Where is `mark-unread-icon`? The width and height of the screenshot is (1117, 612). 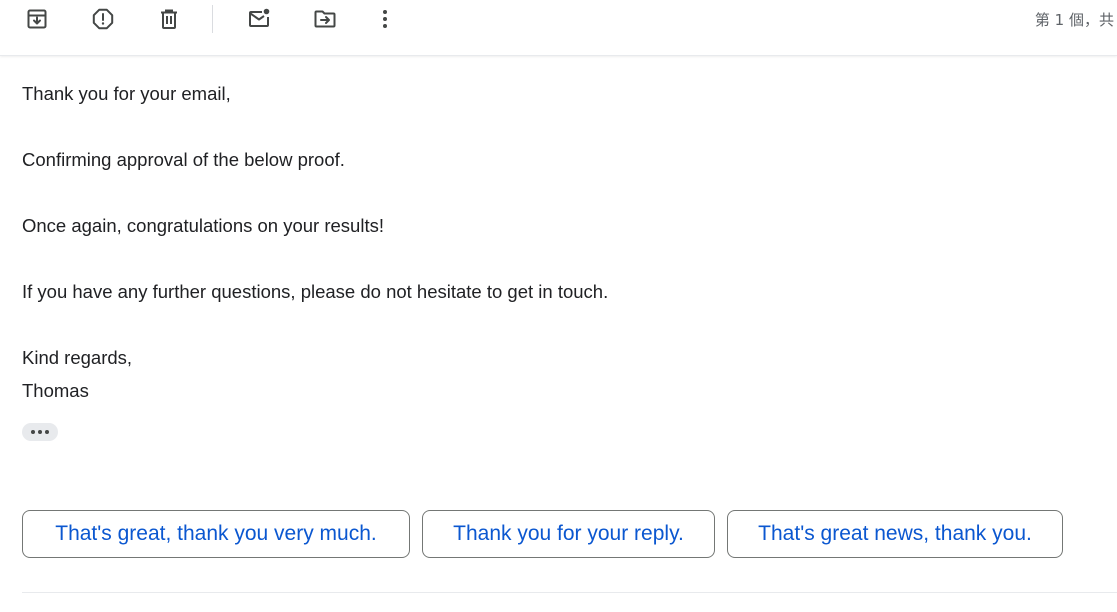 mark-unread-icon is located at coordinates (259, 17).